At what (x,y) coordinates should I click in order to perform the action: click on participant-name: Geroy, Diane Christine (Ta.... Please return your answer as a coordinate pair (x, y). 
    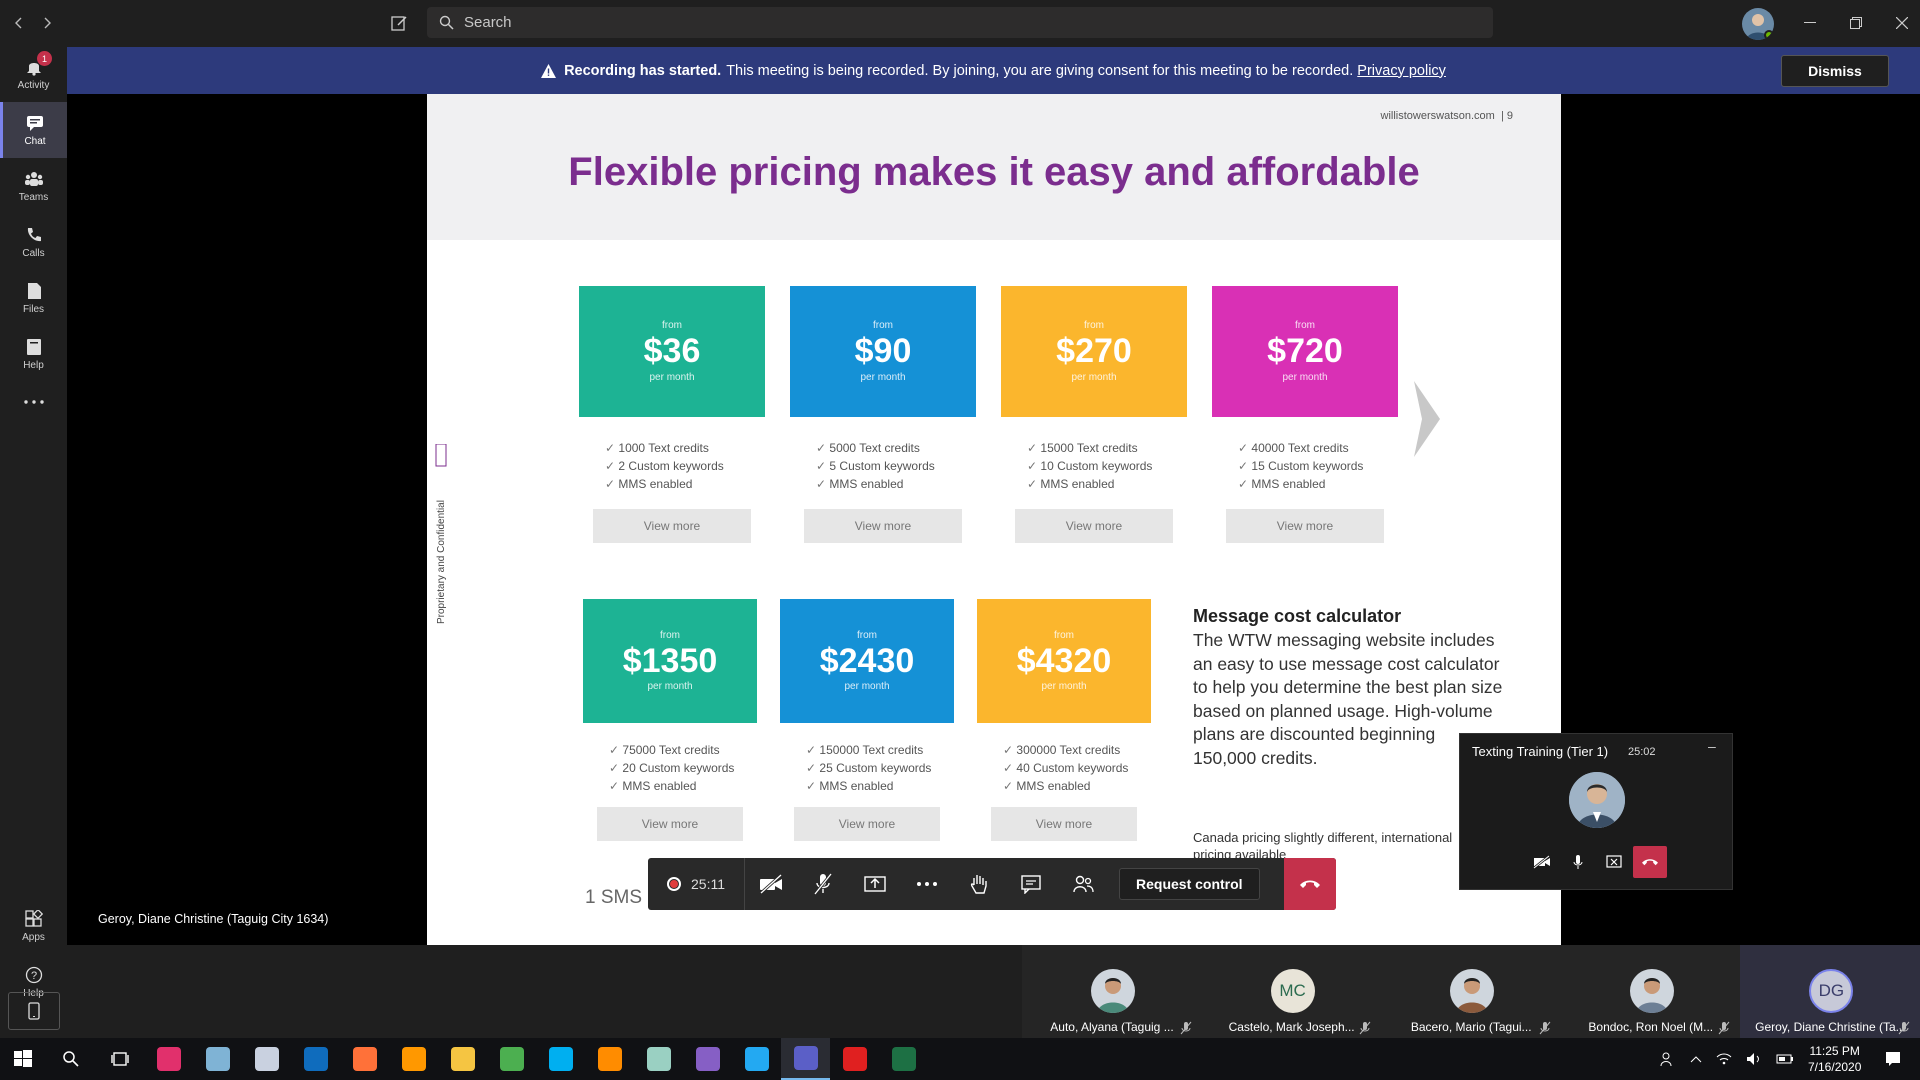
    Looking at the image, I should click on (1830, 1027).